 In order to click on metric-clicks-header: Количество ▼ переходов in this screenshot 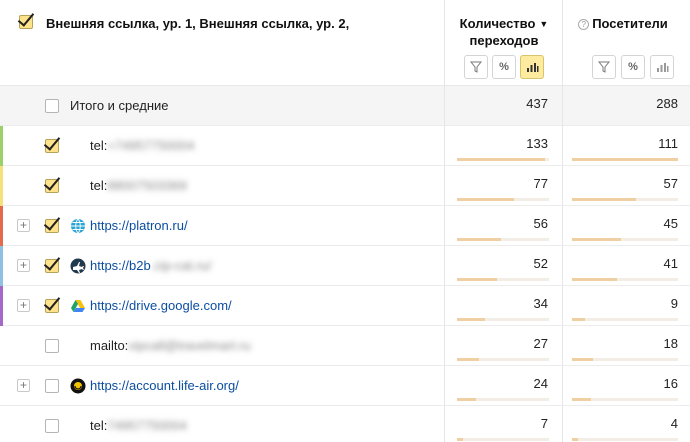, I will do `click(504, 32)`.